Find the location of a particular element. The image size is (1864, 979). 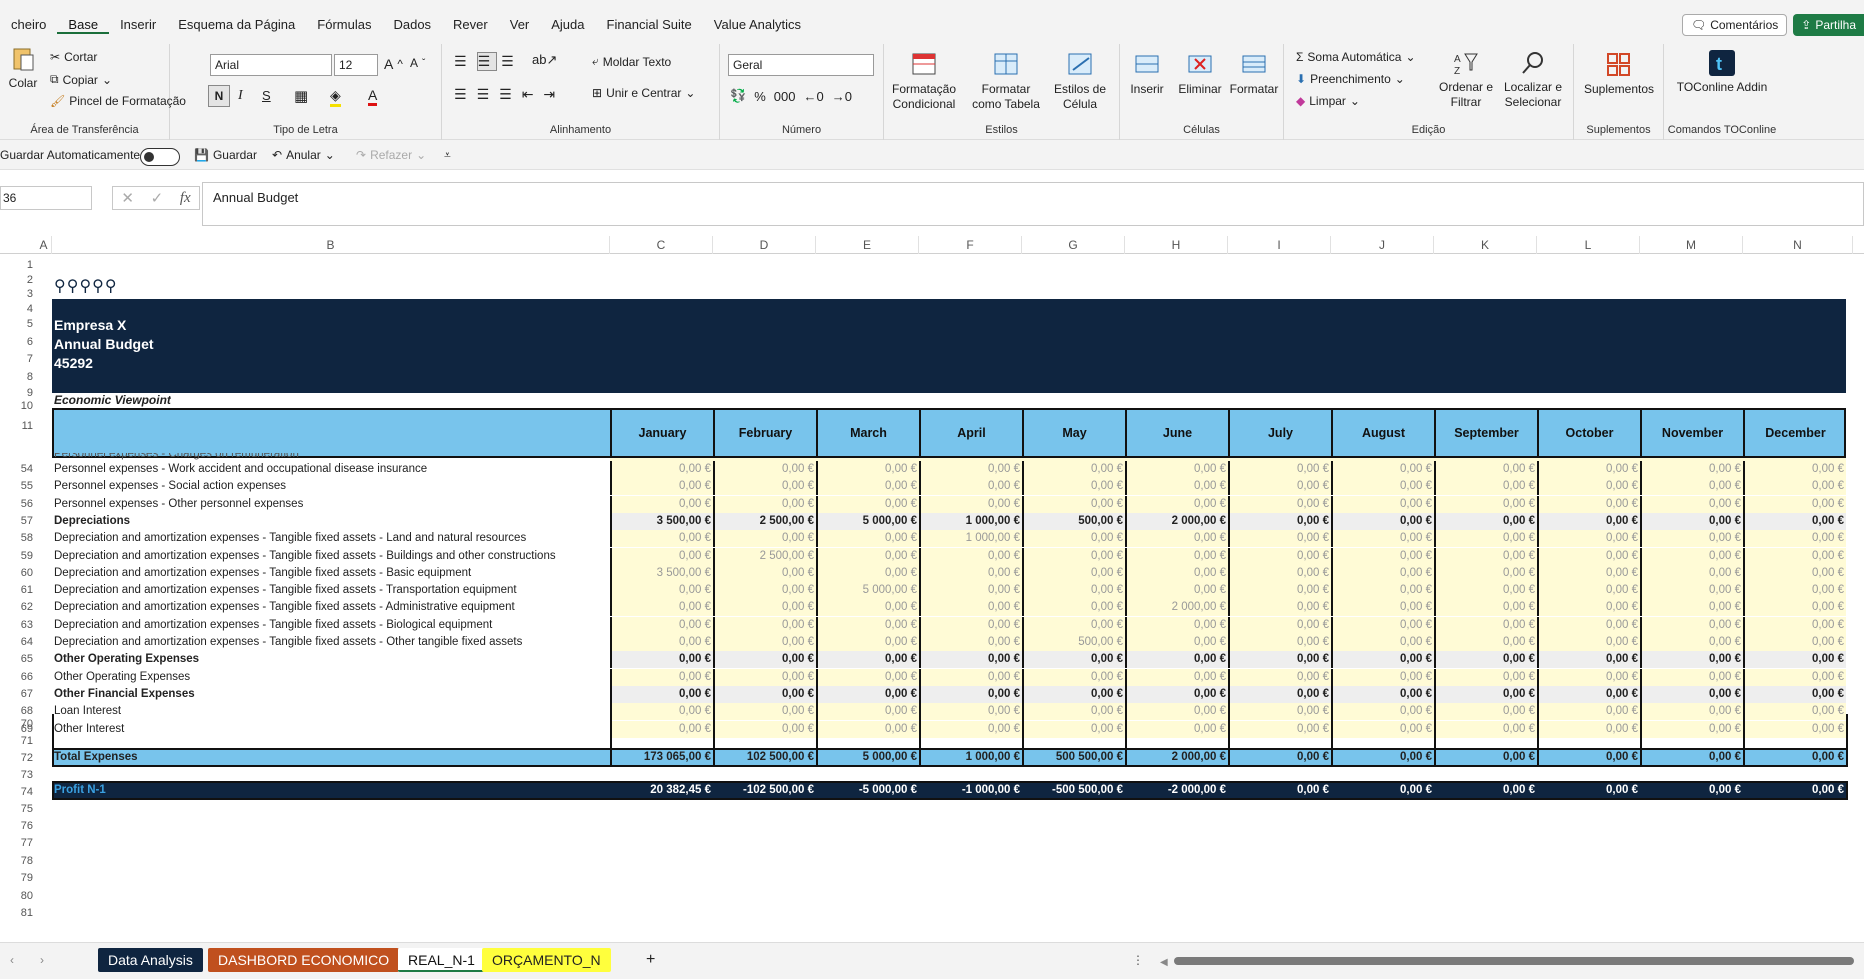

sheet-tab: Data Analysis is located at coordinates (150, 960).